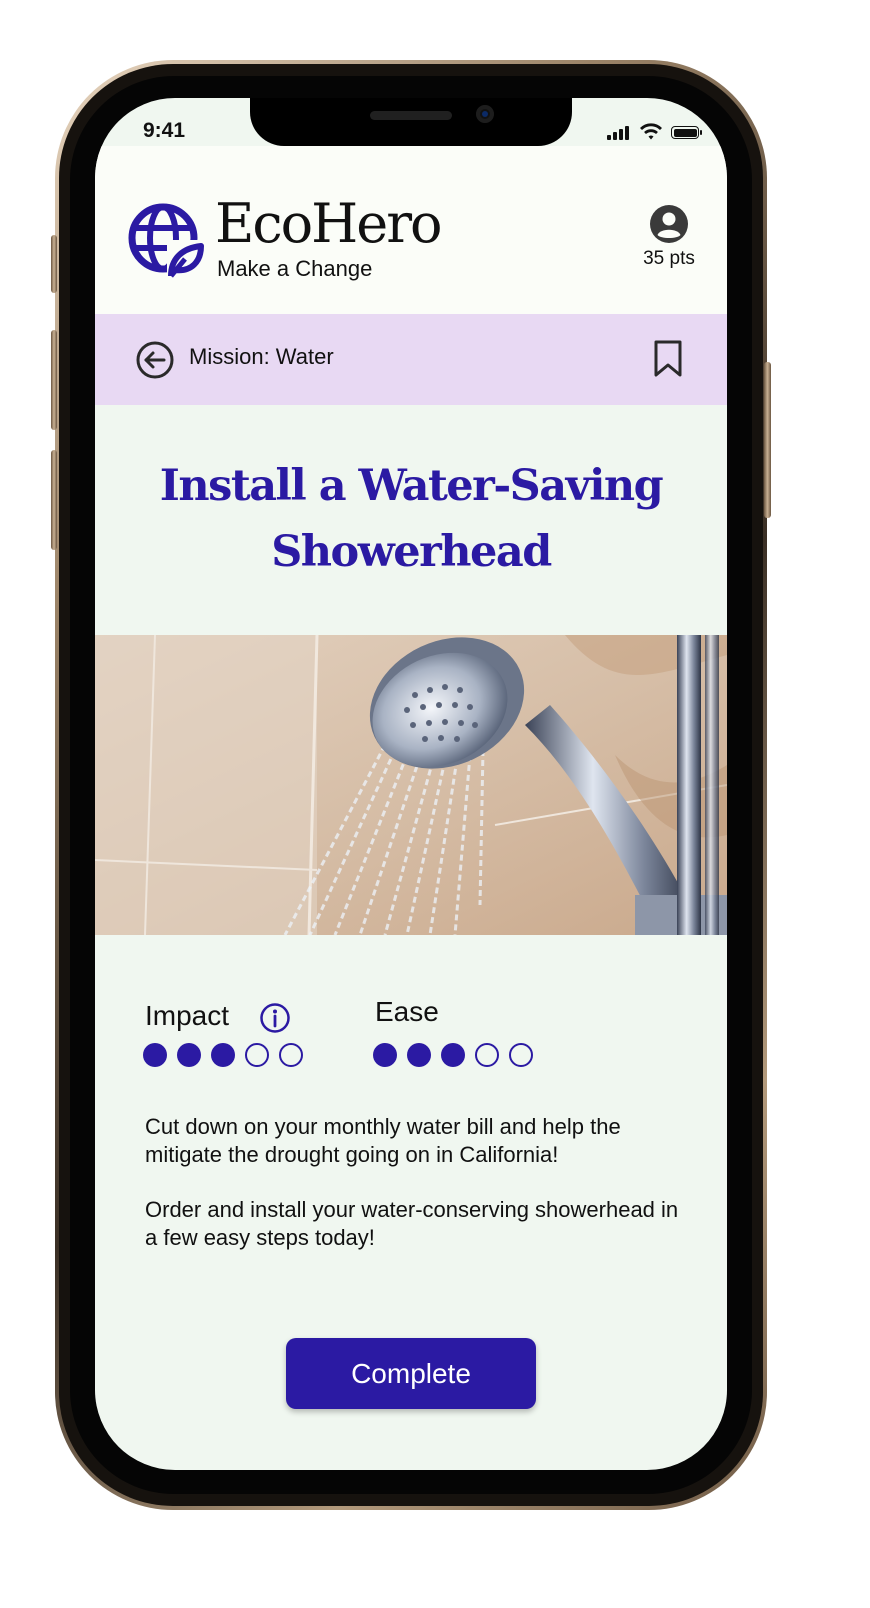  I want to click on user-circle-icon, so click(669, 224).